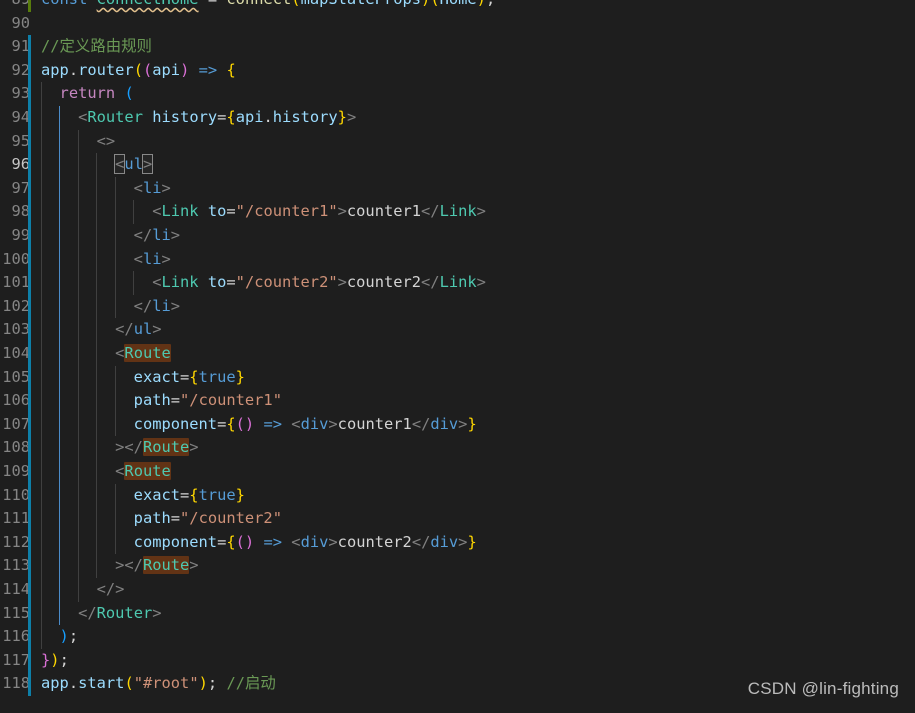 The height and width of the screenshot is (713, 915). I want to click on code-token: Link, so click(180, 211).